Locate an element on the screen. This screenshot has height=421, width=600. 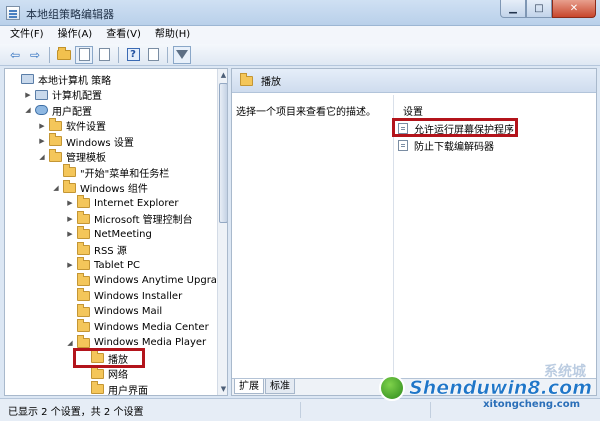
policy-setting-icon is located at coordinates (403, 145).